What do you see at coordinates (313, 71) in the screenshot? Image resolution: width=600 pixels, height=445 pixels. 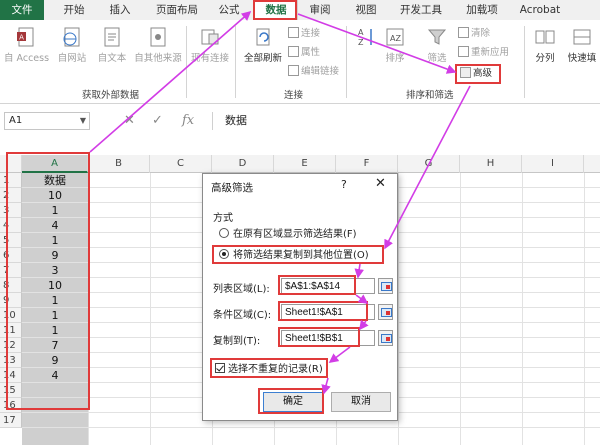 I see `edit-links-button: 编辑链接` at bounding box center [313, 71].